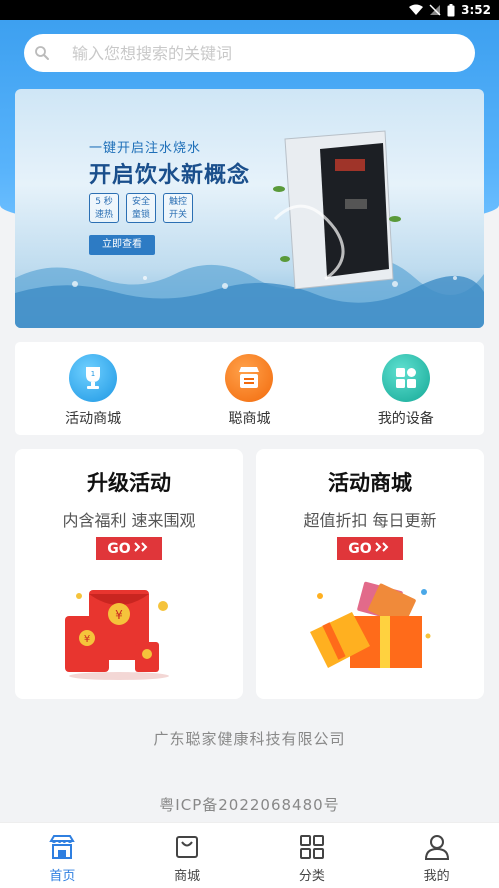  What do you see at coordinates (145, 148) in the screenshot?
I see `banner-subtitle: 一键开启注水烧水` at bounding box center [145, 148].